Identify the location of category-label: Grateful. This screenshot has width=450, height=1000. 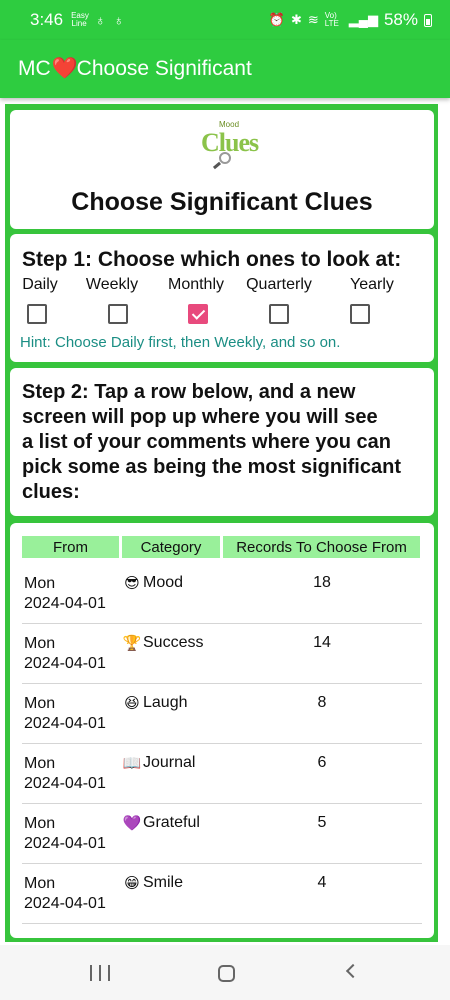
(171, 822).